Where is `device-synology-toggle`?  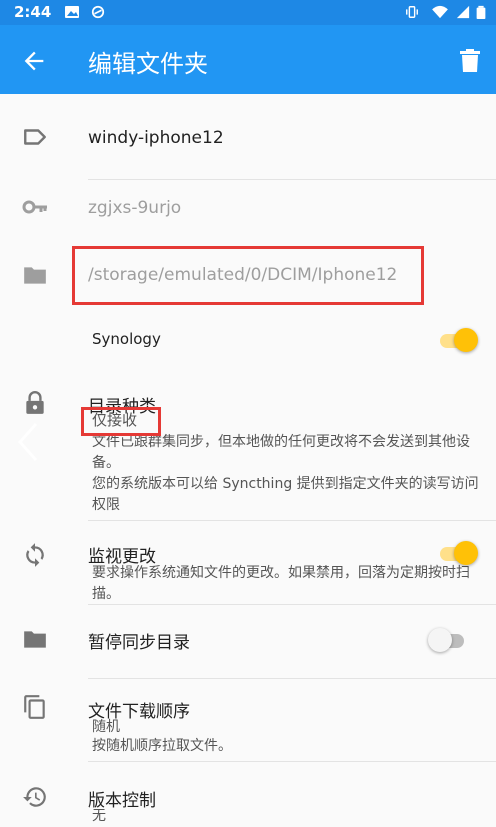
device-synology-toggle is located at coordinates (458, 340).